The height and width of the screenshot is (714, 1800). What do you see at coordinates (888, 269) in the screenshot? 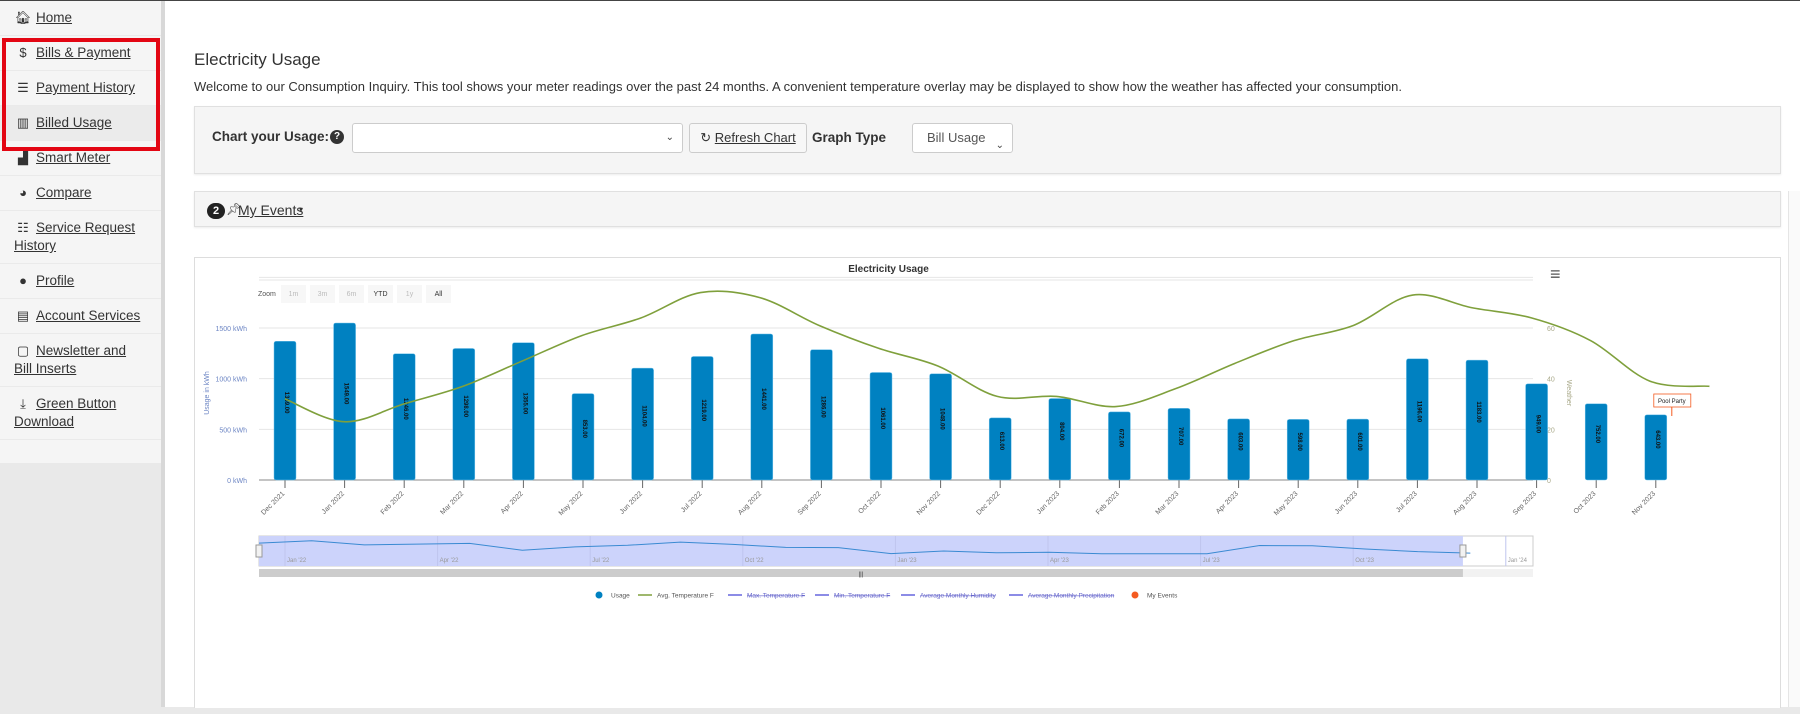
I see `chart-title: Electricity Usage` at bounding box center [888, 269].